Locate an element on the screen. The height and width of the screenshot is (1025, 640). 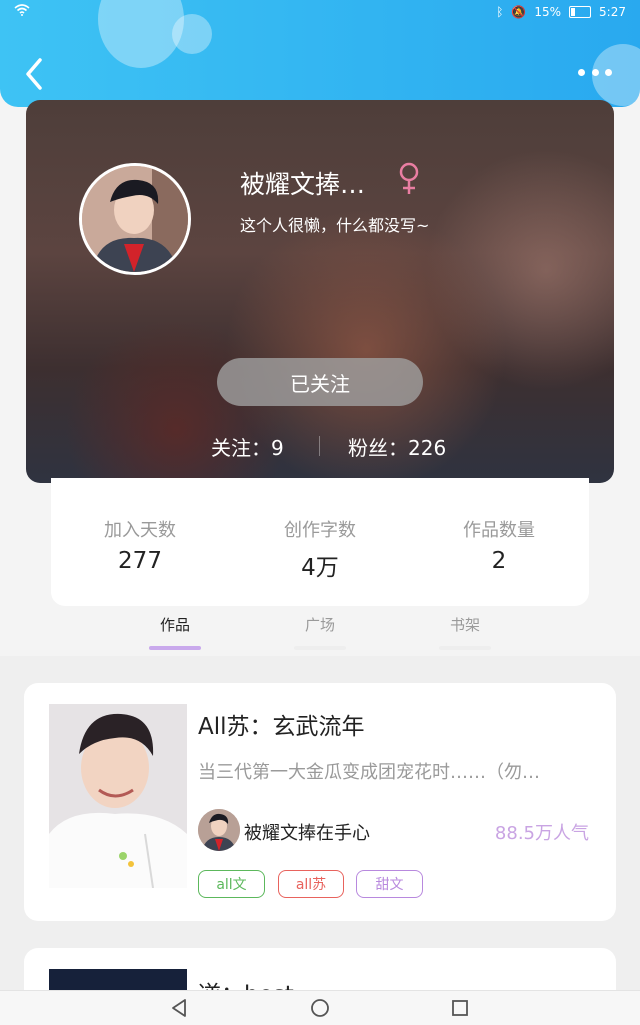
more-button is located at coordinates (595, 72).